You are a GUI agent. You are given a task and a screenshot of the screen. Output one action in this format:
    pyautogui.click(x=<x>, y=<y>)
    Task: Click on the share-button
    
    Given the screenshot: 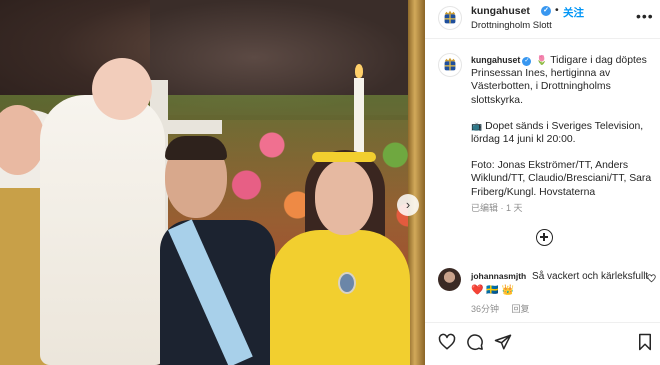 What is the action you would take?
    pyautogui.click(x=503, y=342)
    